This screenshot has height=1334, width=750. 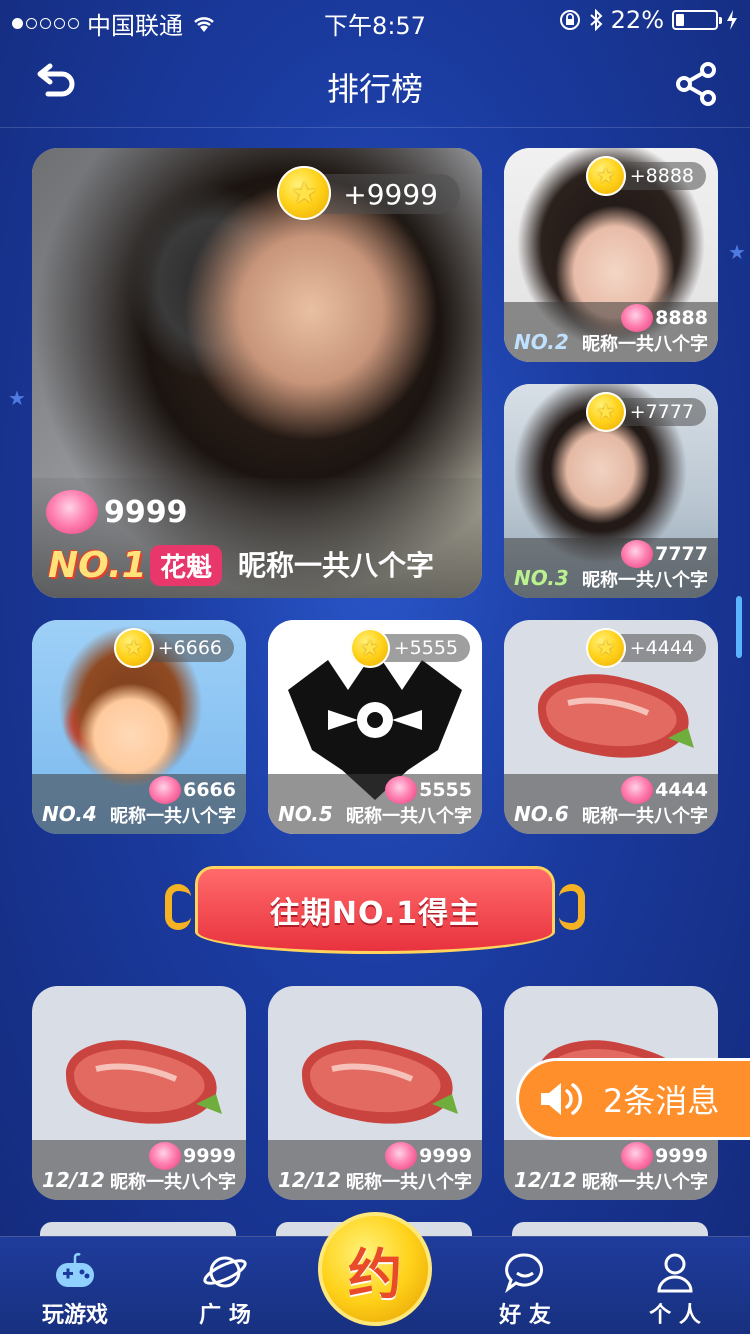 What do you see at coordinates (572, 907) in the screenshot?
I see `banner-hook-right` at bounding box center [572, 907].